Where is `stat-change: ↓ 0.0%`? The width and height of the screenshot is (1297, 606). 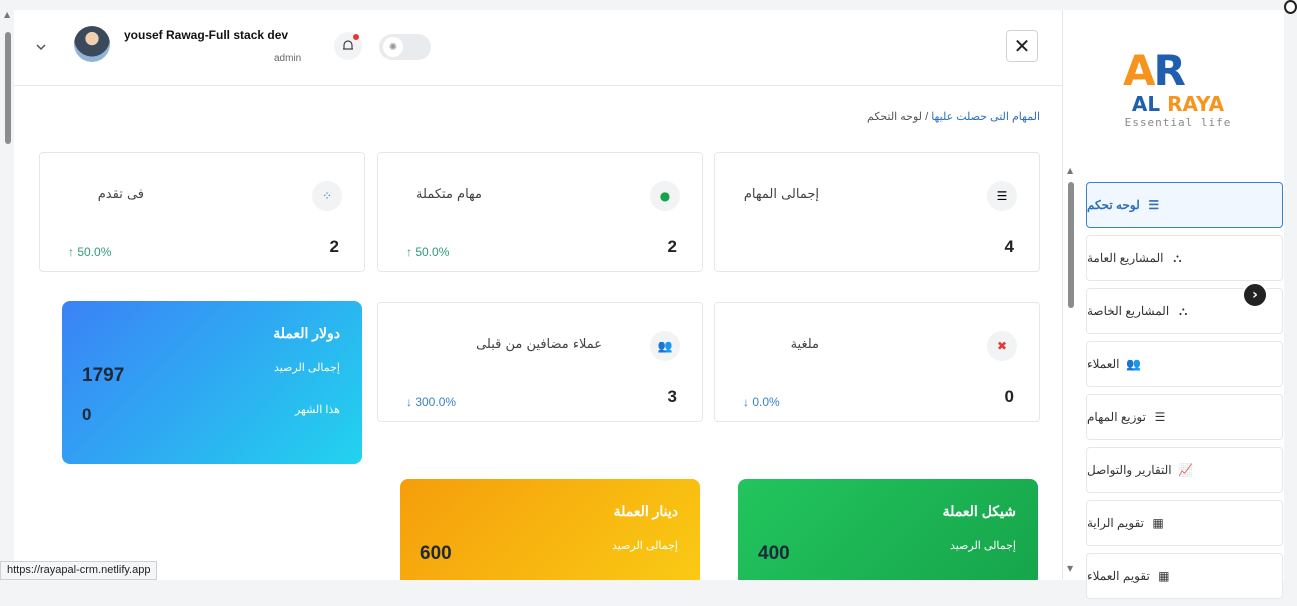
stat-change: ↓ 0.0% is located at coordinates (761, 402).